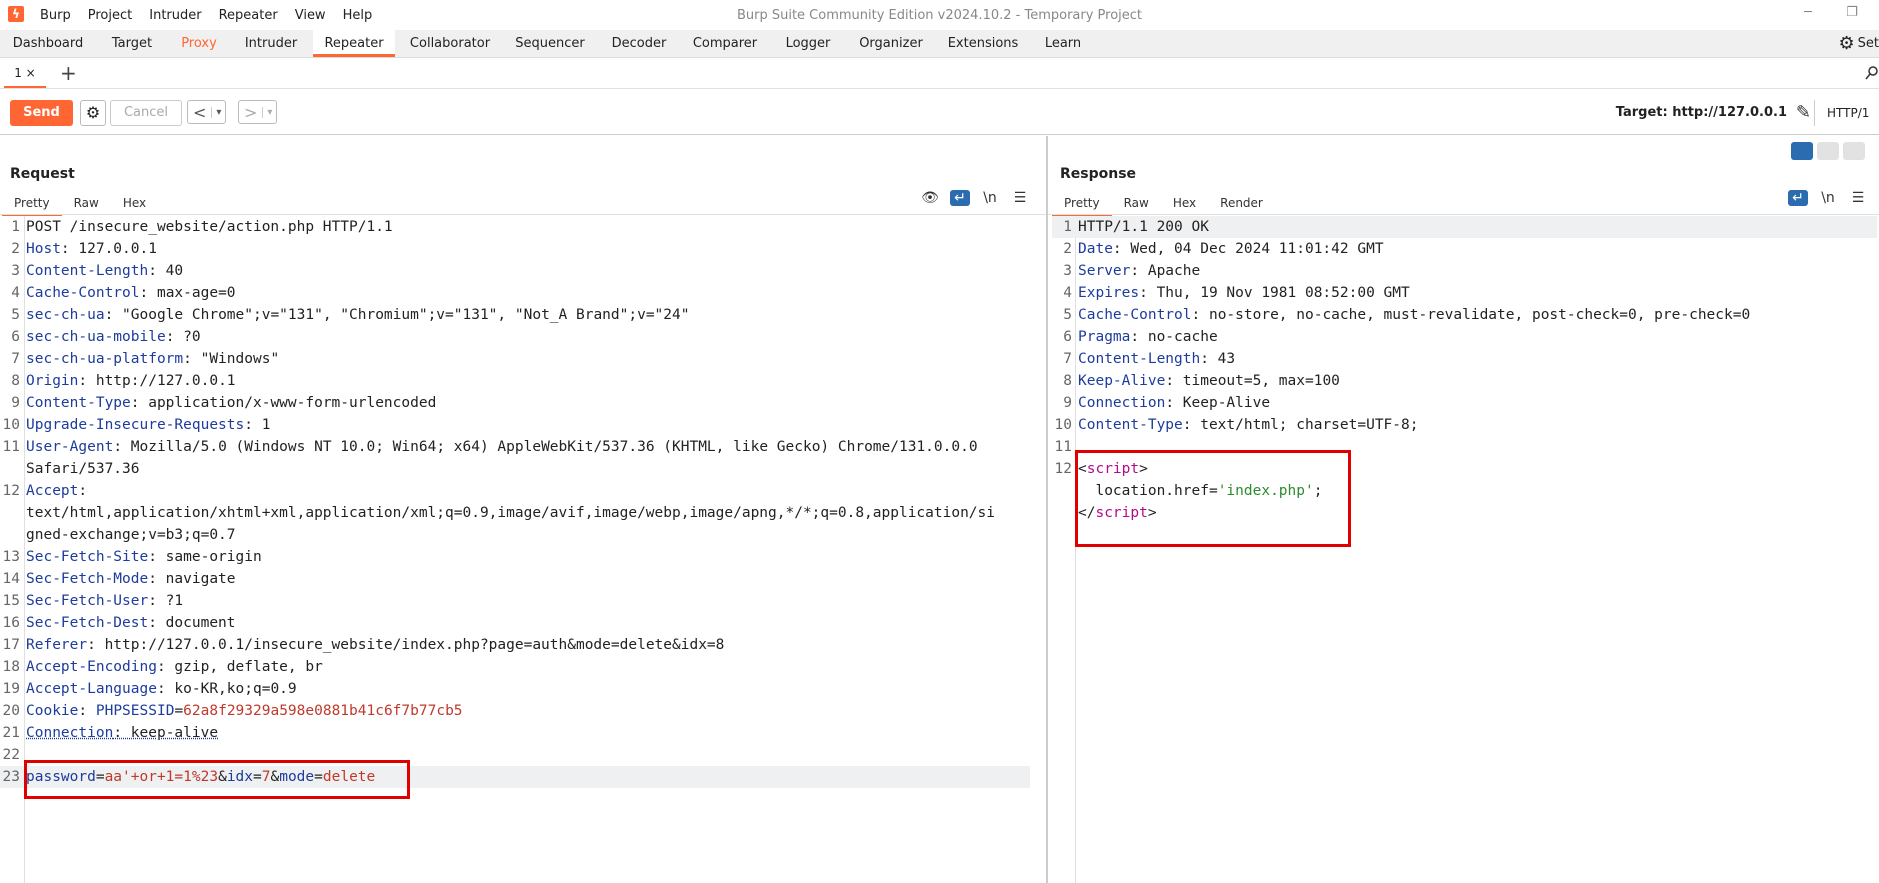  What do you see at coordinates (1082, 204) in the screenshot?
I see `response-tab-pretty: Pretty` at bounding box center [1082, 204].